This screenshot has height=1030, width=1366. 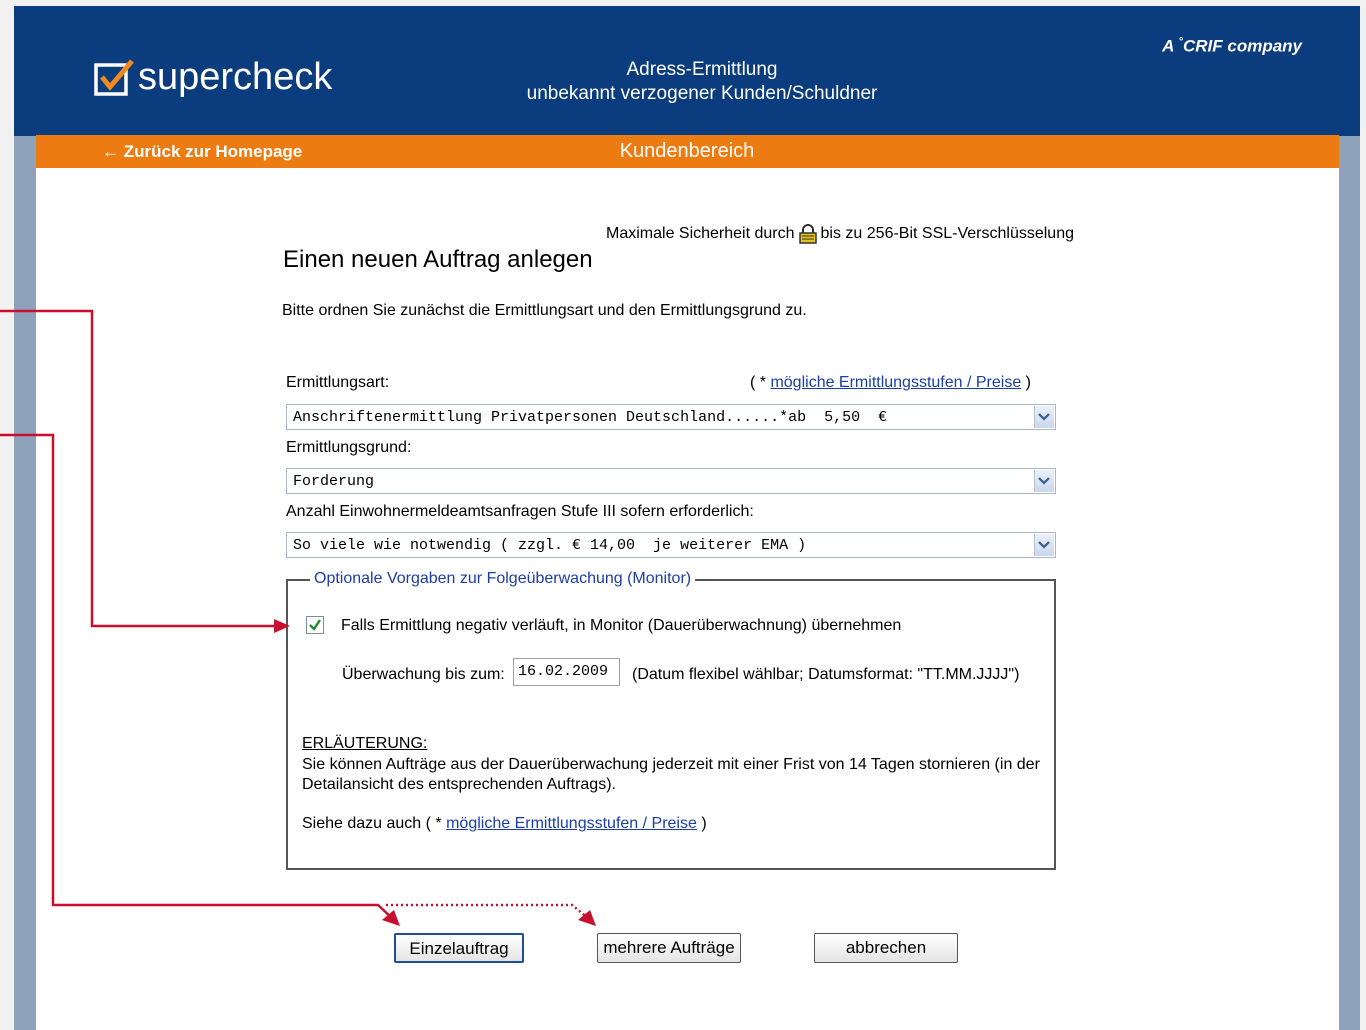 What do you see at coordinates (1264, 46) in the screenshot?
I see `crif-suffix: company` at bounding box center [1264, 46].